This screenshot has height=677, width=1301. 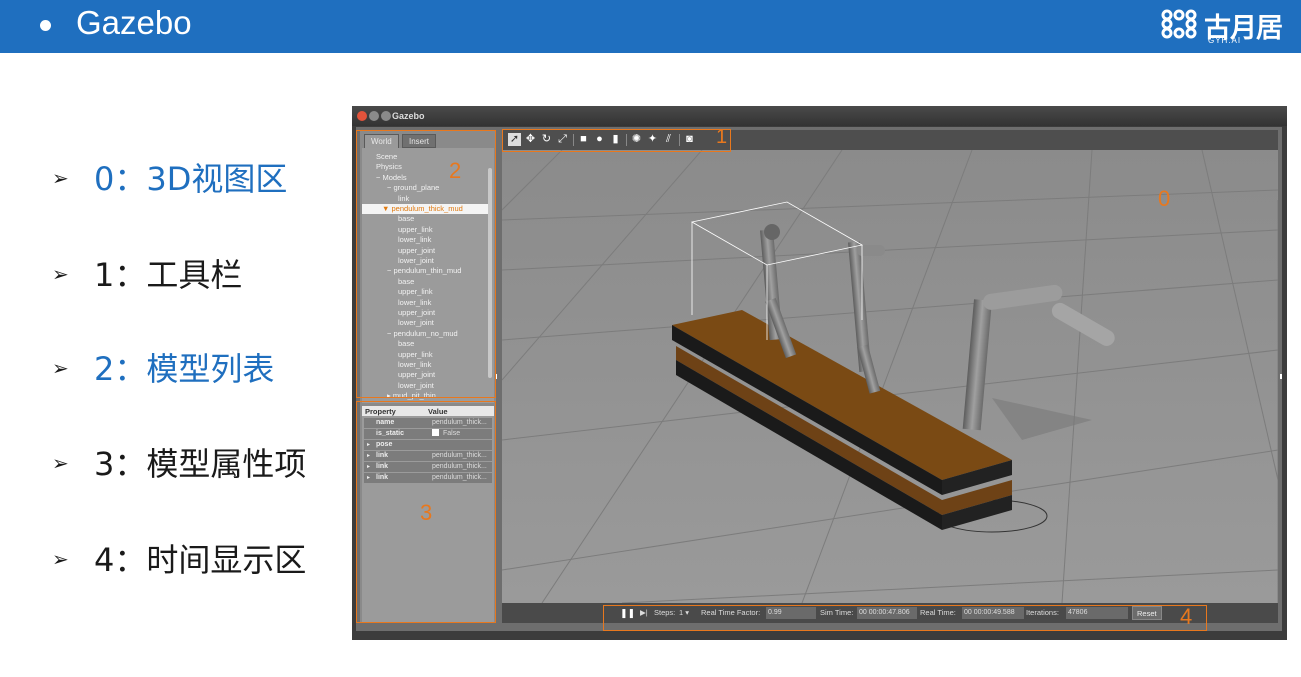 What do you see at coordinates (455, 170) in the screenshot?
I see `annotation-label-model-list: 2` at bounding box center [455, 170].